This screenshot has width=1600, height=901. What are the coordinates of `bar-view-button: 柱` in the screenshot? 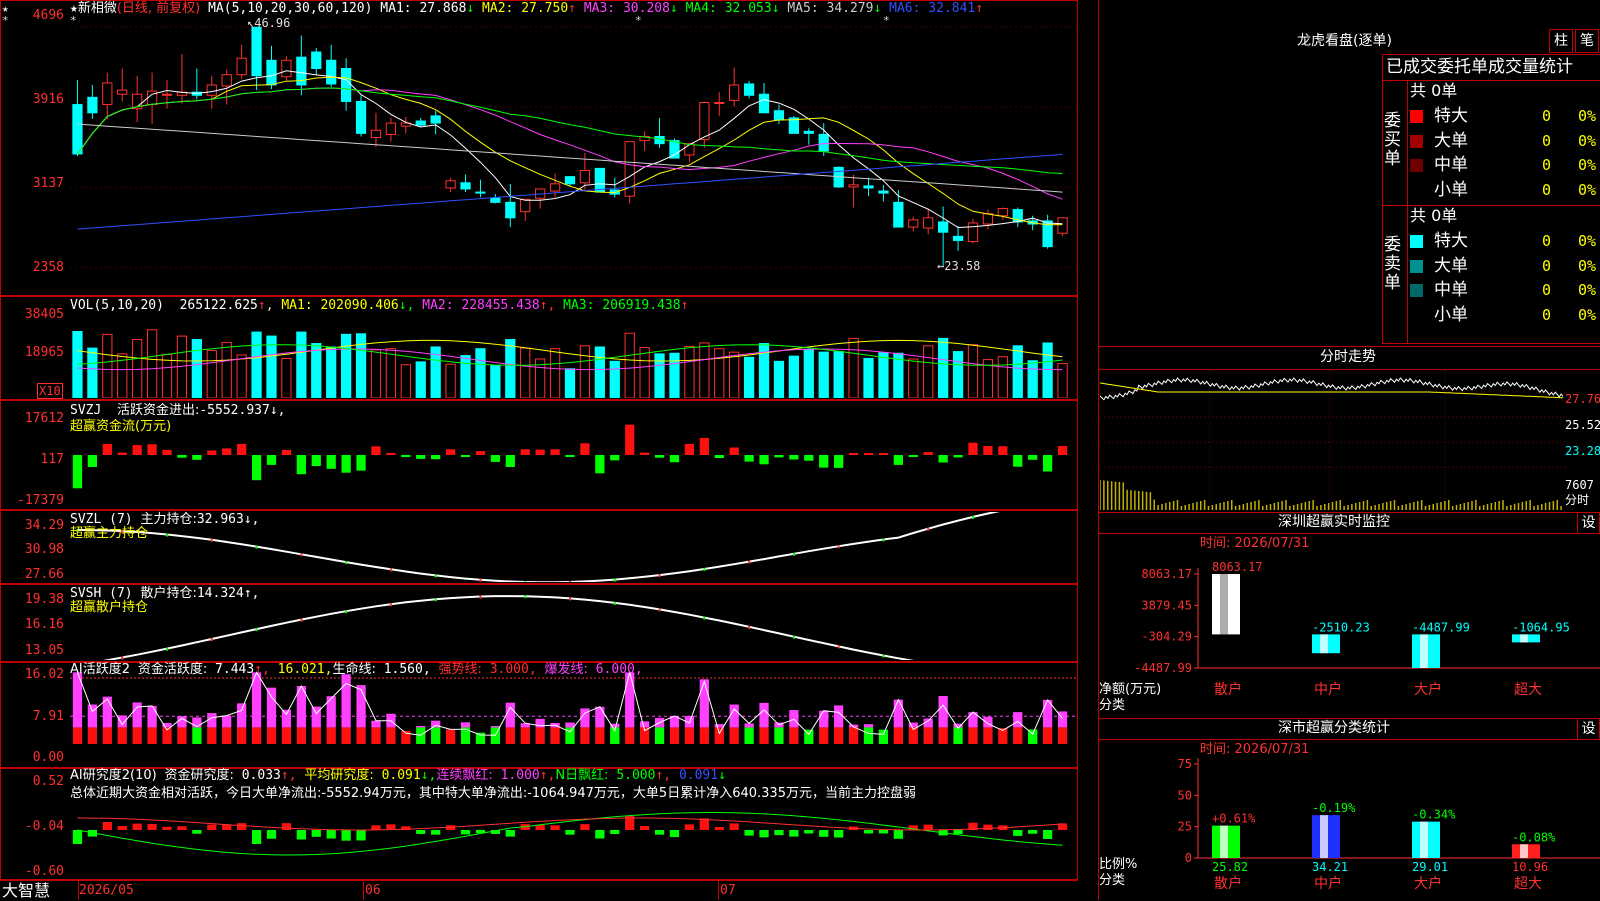 It's located at (1561, 41).